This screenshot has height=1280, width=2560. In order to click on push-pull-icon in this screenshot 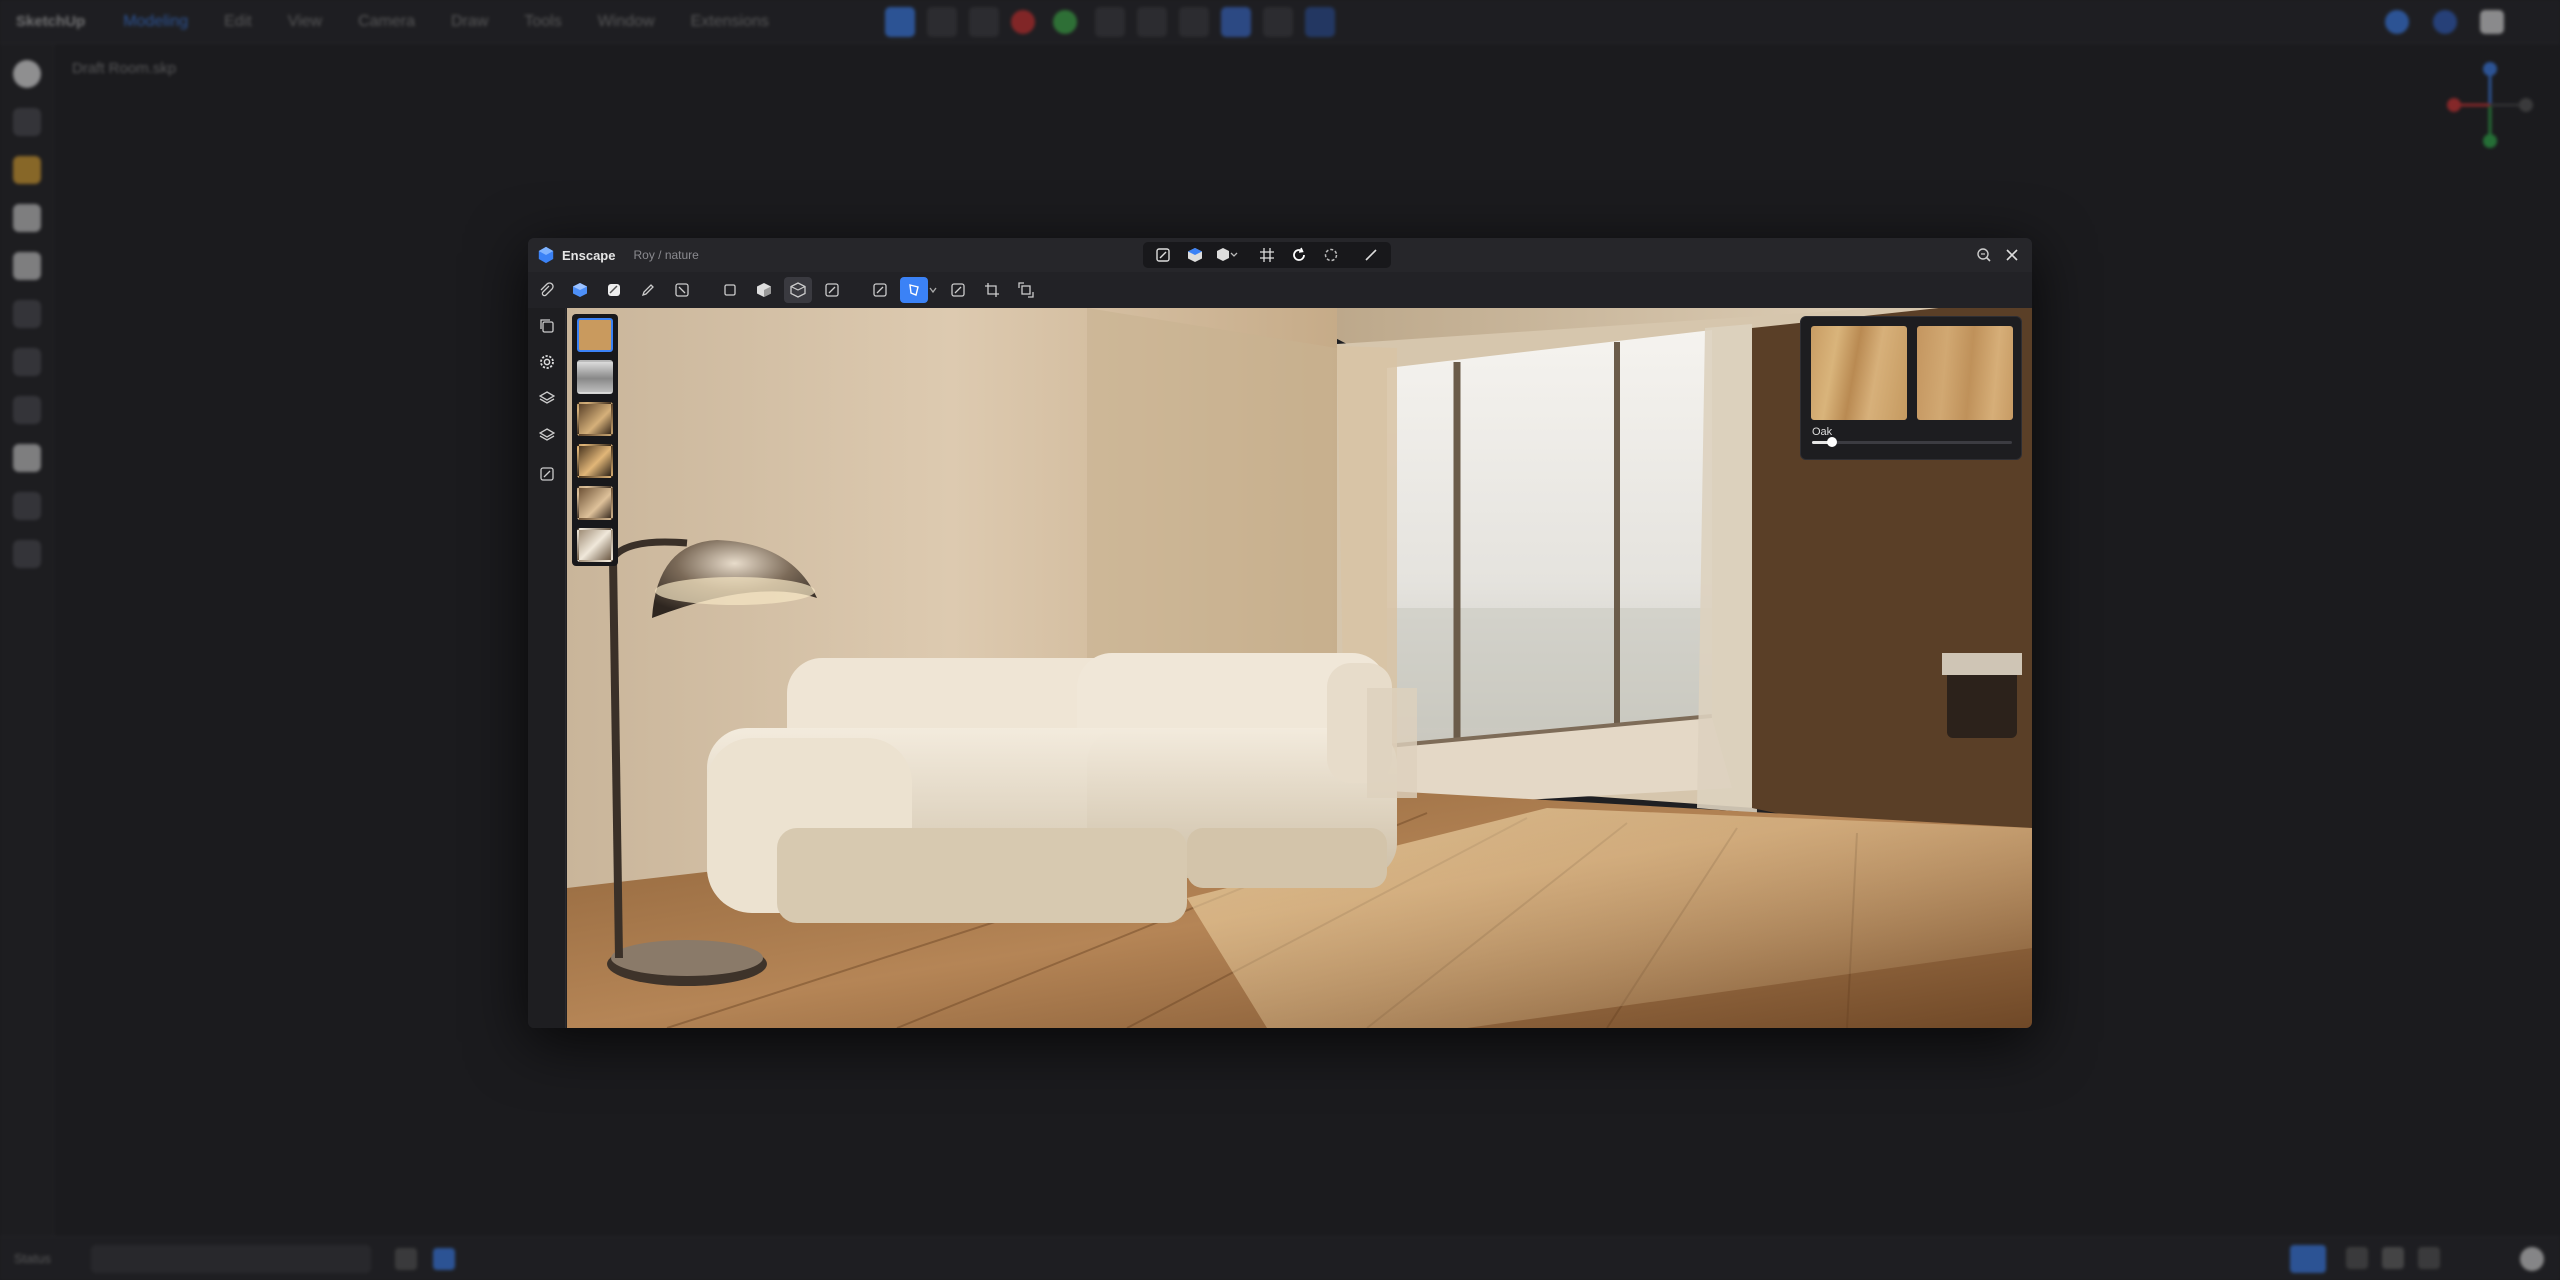, I will do `click(26, 362)`.